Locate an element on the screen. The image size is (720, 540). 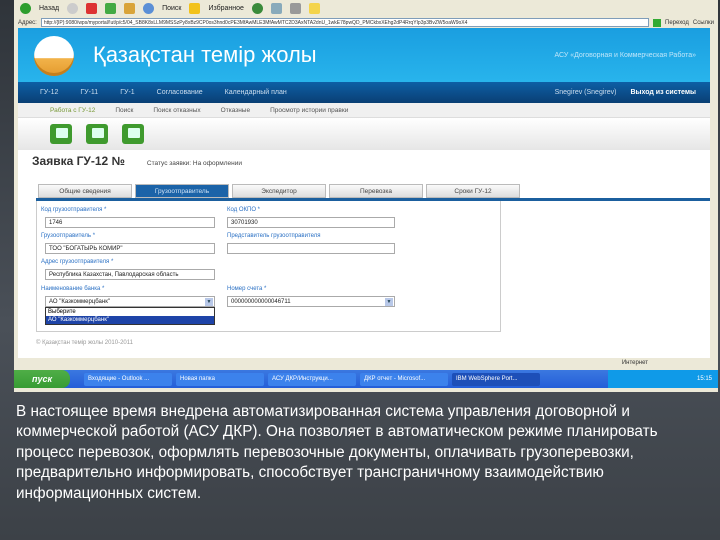
logout-link: Выход из системы is located at coordinates (663, 92).